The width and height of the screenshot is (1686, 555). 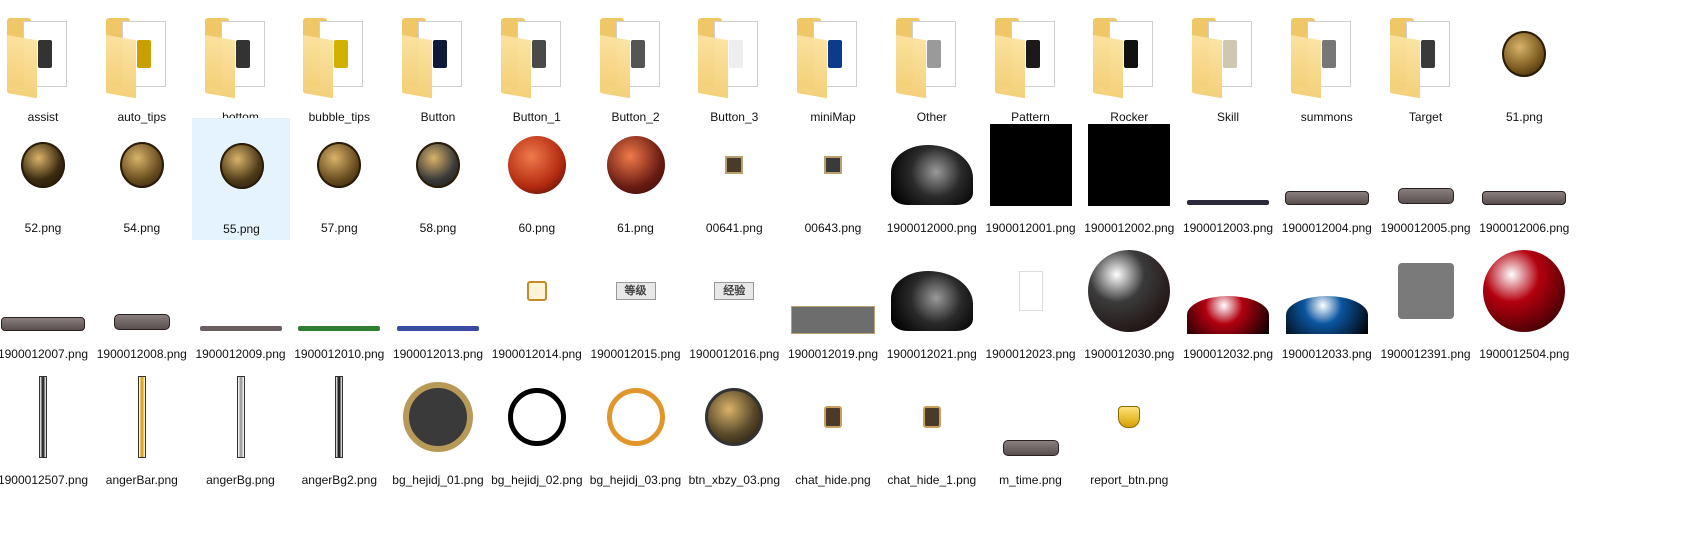 What do you see at coordinates (438, 68) in the screenshot?
I see `folder-item: Button` at bounding box center [438, 68].